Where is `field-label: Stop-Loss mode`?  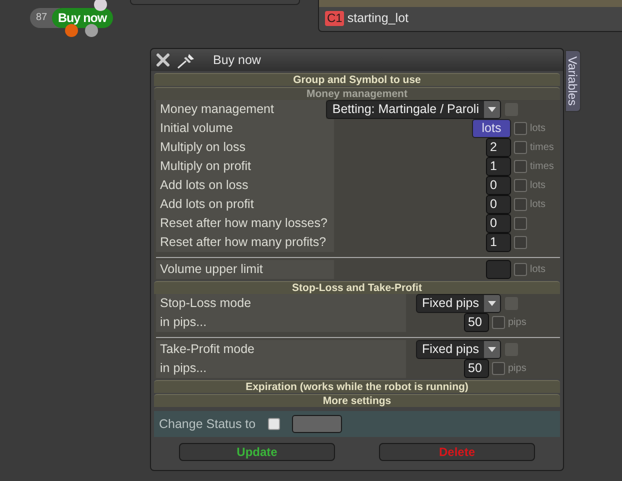 field-label: Stop-Loss mode is located at coordinates (206, 303).